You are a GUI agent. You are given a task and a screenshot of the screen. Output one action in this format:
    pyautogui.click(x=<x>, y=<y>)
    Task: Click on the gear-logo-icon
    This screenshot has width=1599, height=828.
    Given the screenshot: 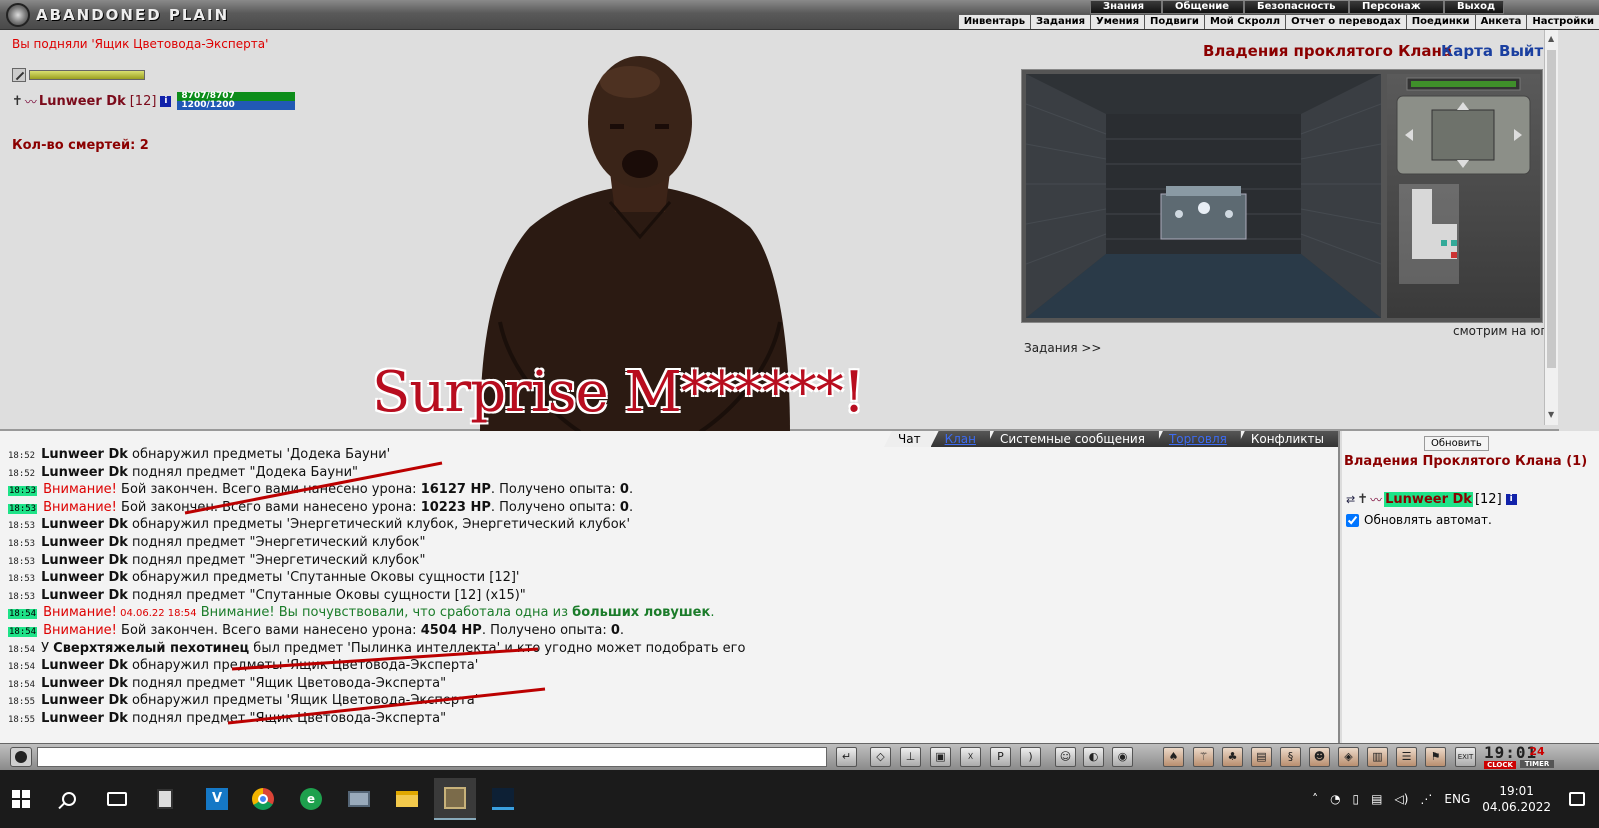 What is the action you would take?
    pyautogui.click(x=18, y=15)
    